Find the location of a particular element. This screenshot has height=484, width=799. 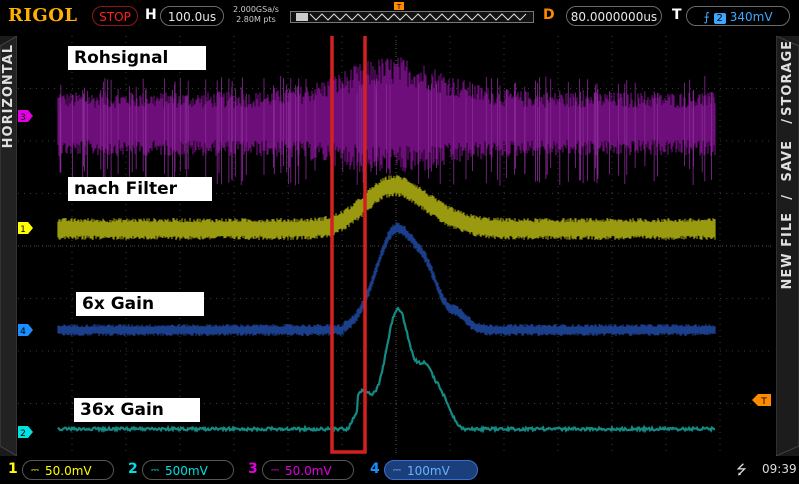

ch3-scale: ⎓ 50.0mV is located at coordinates (308, 470).